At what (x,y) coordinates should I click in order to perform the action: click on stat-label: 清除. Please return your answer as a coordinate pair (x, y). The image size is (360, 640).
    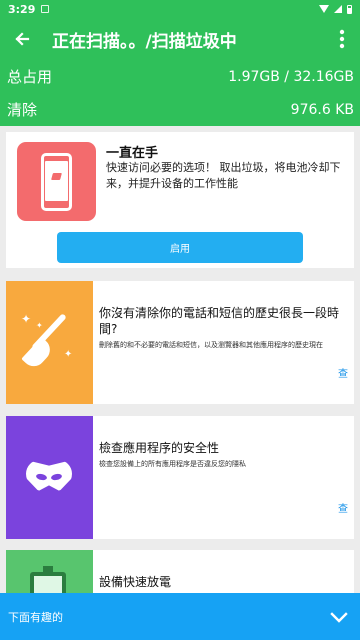
    Looking at the image, I should click on (22, 110).